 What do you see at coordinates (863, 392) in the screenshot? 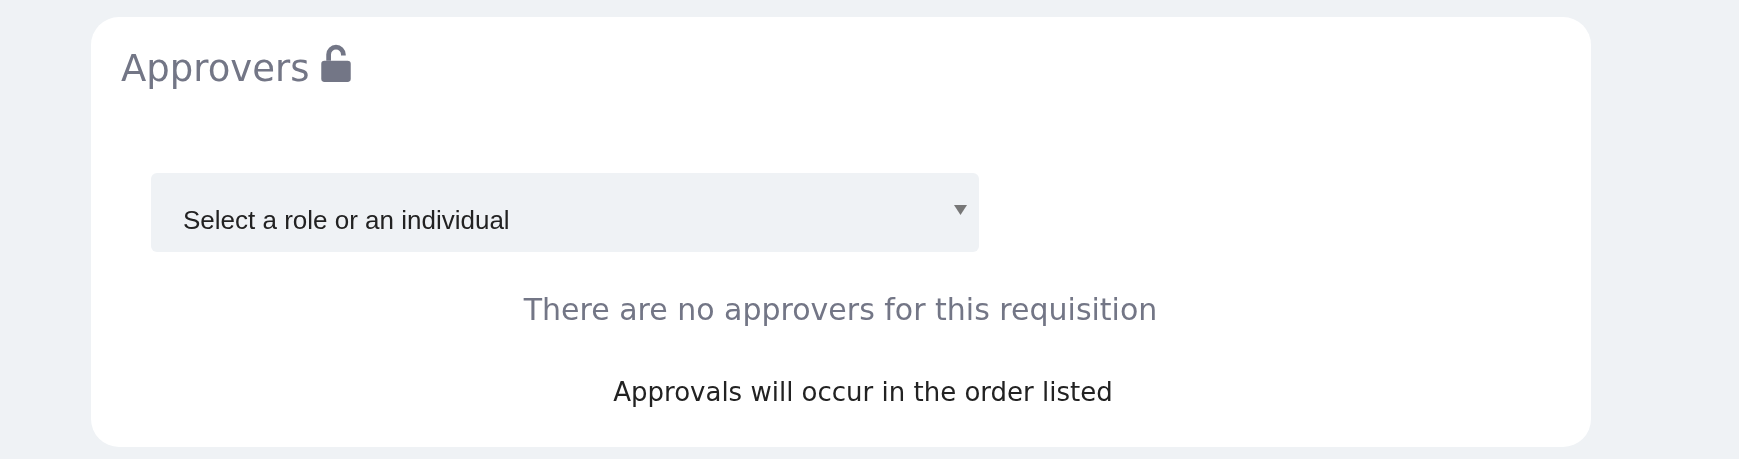
I see `order-note: Approvals will occur in the order listed` at bounding box center [863, 392].